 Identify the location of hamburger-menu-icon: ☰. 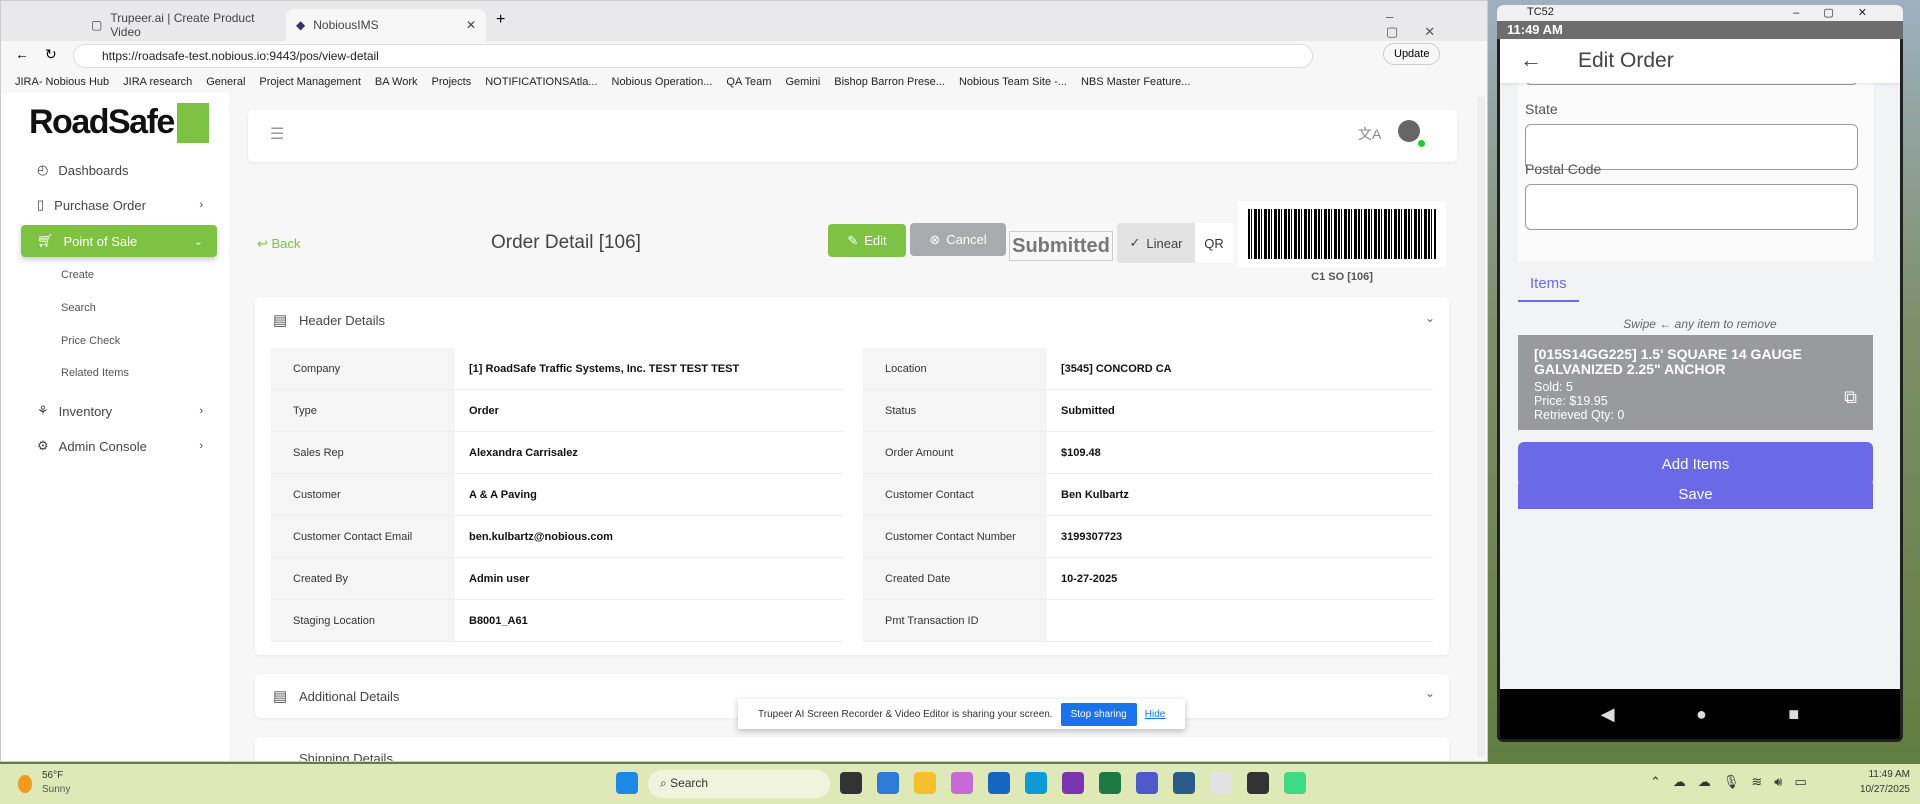
(277, 134).